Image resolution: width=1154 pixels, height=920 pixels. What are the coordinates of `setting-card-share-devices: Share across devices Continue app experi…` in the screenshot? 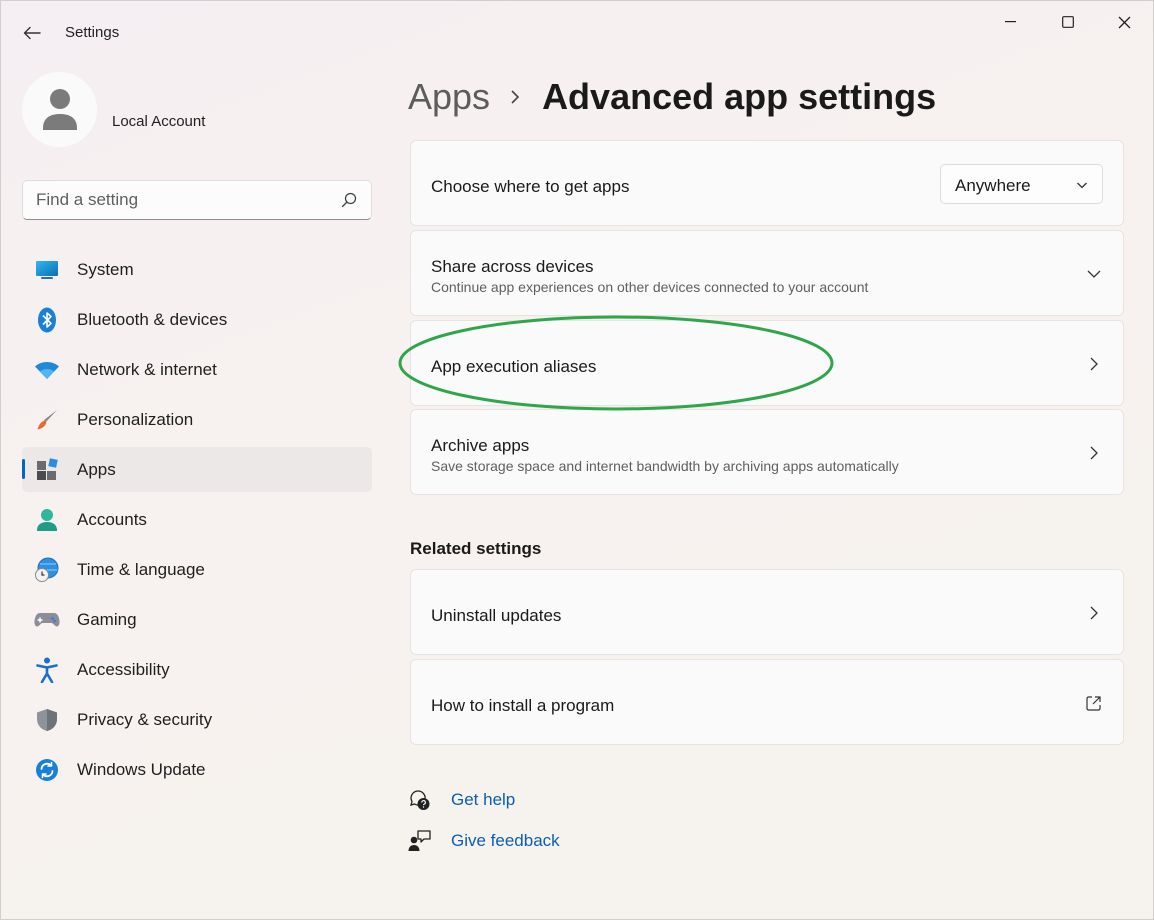 It's located at (767, 273).